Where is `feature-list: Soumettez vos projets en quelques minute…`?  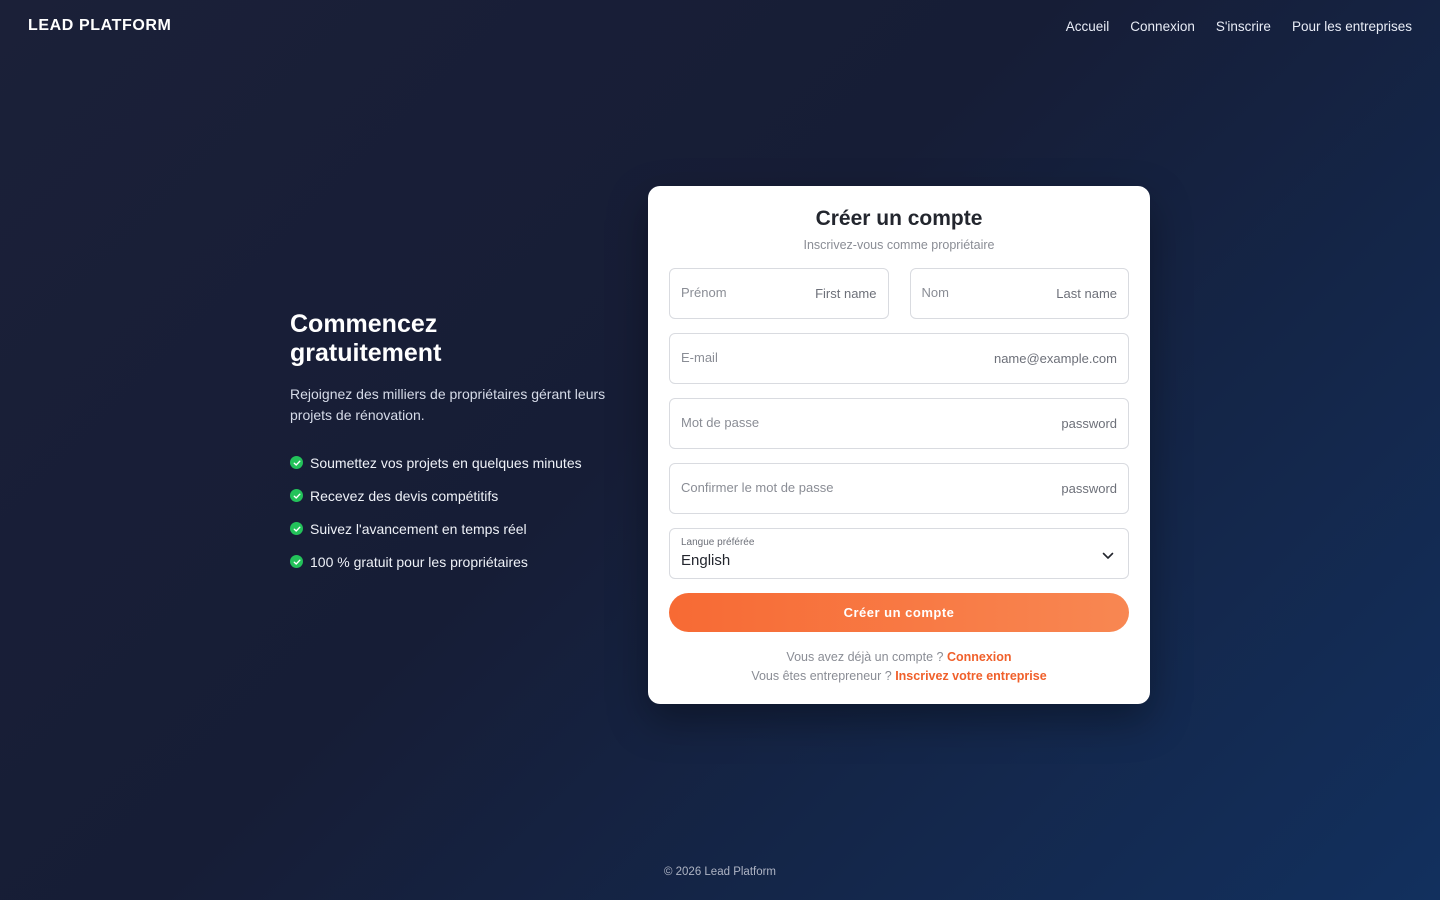 feature-list: Soumettez vos projets en quelques minute… is located at coordinates (460, 512).